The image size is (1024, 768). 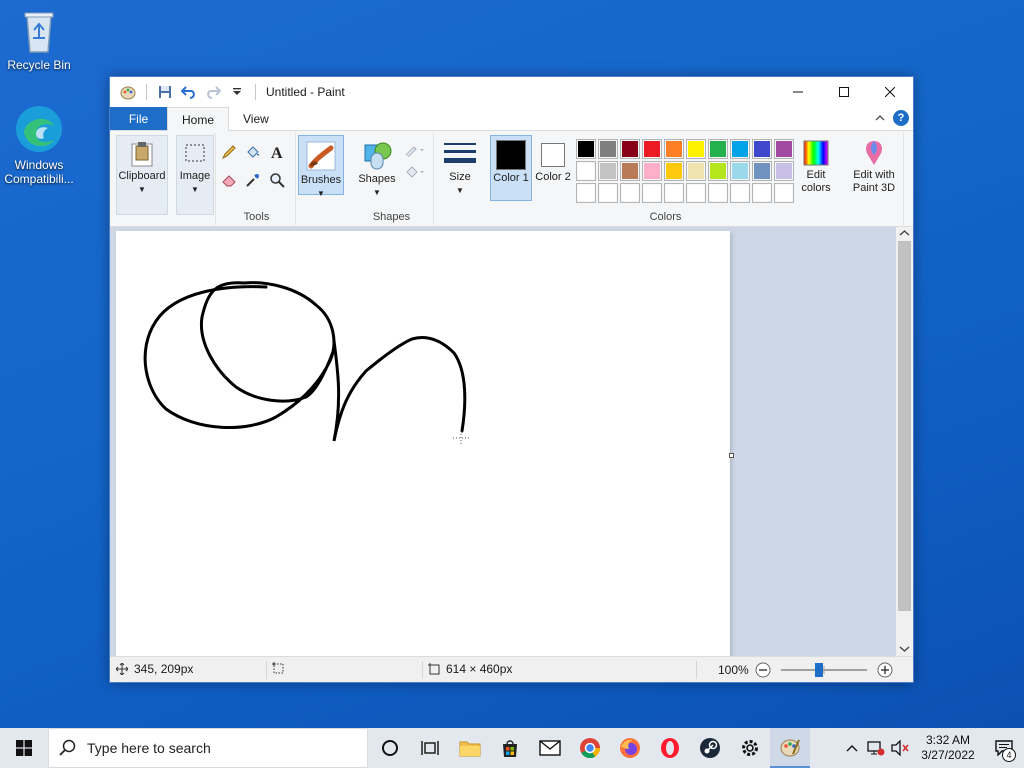 I want to click on taskbar: Type here to search 3:32 AM 3/27/2022 4, so click(x=512, y=748).